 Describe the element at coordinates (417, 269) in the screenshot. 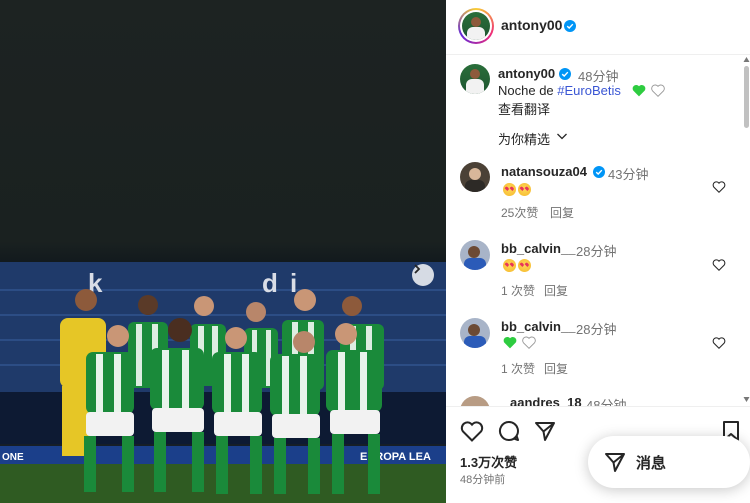

I see `chevron-right-icon` at that location.